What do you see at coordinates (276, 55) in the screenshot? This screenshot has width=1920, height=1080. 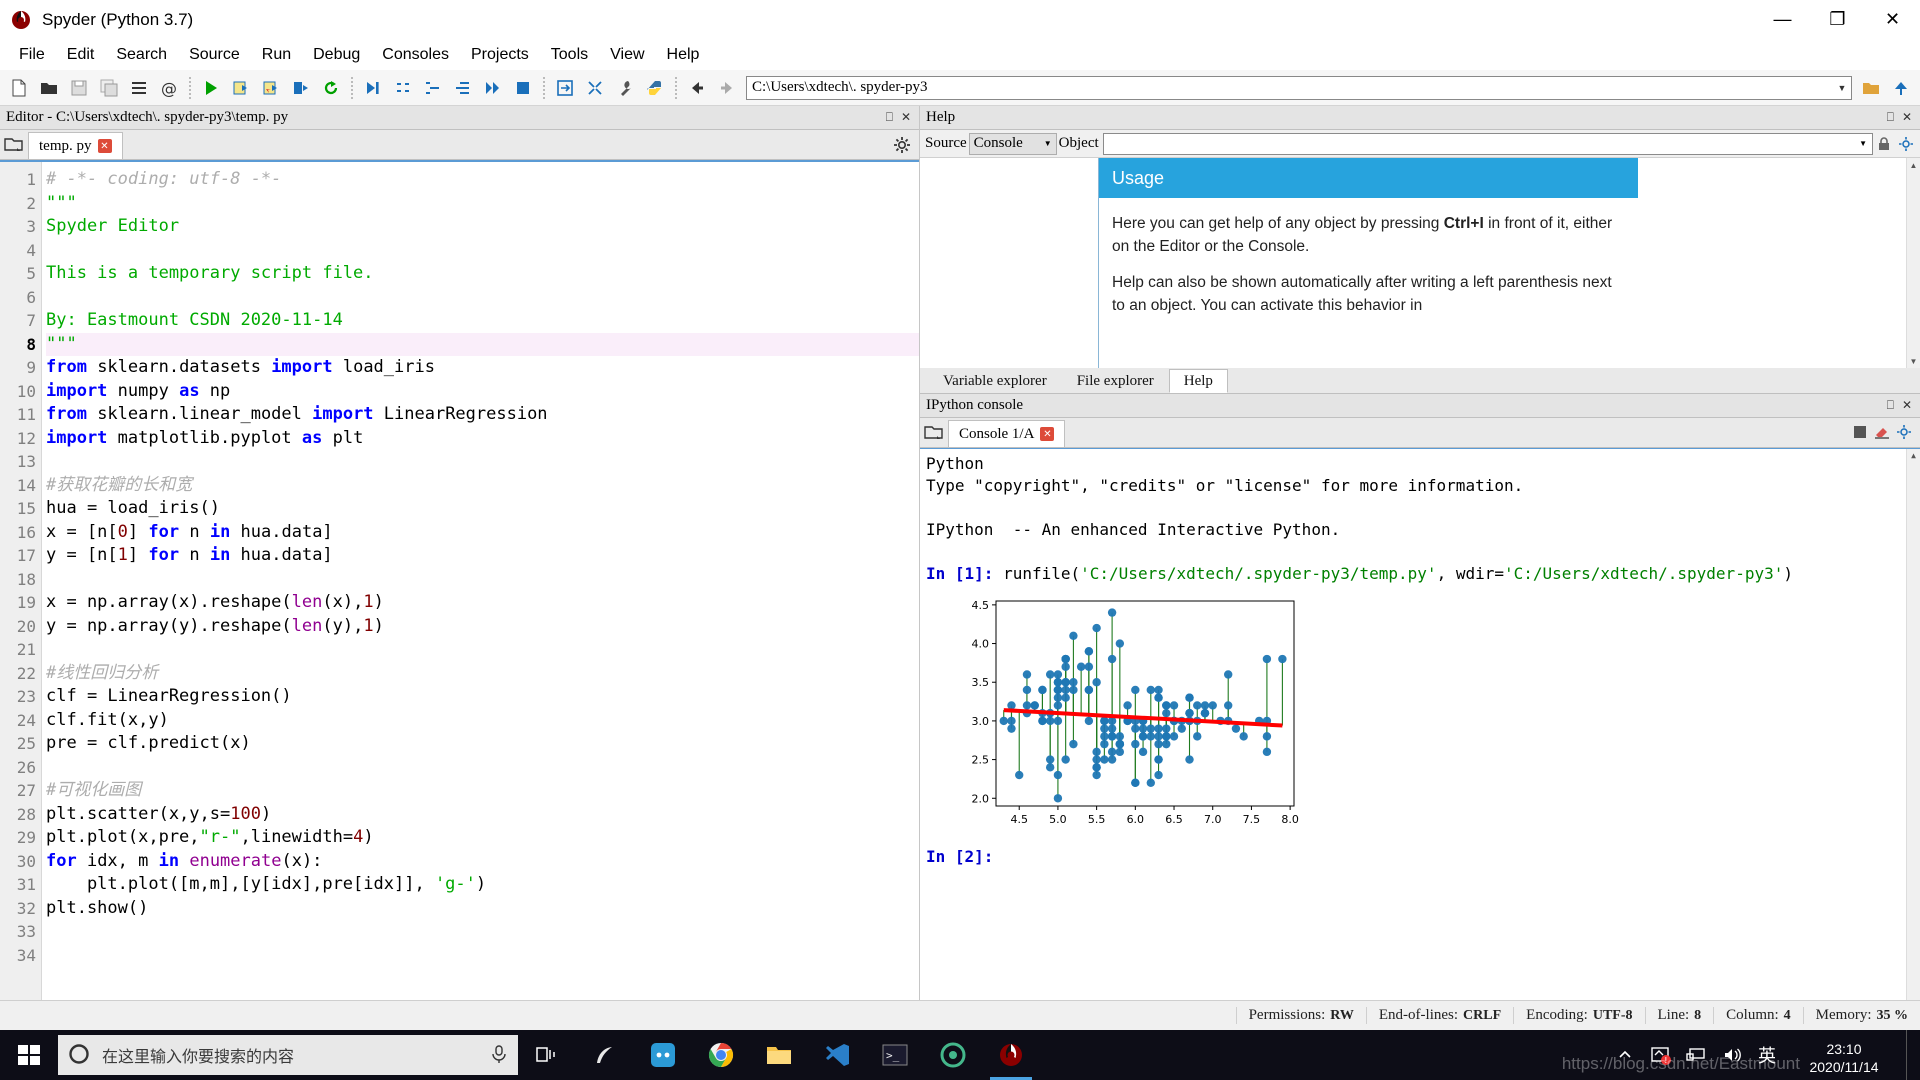 I see `menu-run: Run` at bounding box center [276, 55].